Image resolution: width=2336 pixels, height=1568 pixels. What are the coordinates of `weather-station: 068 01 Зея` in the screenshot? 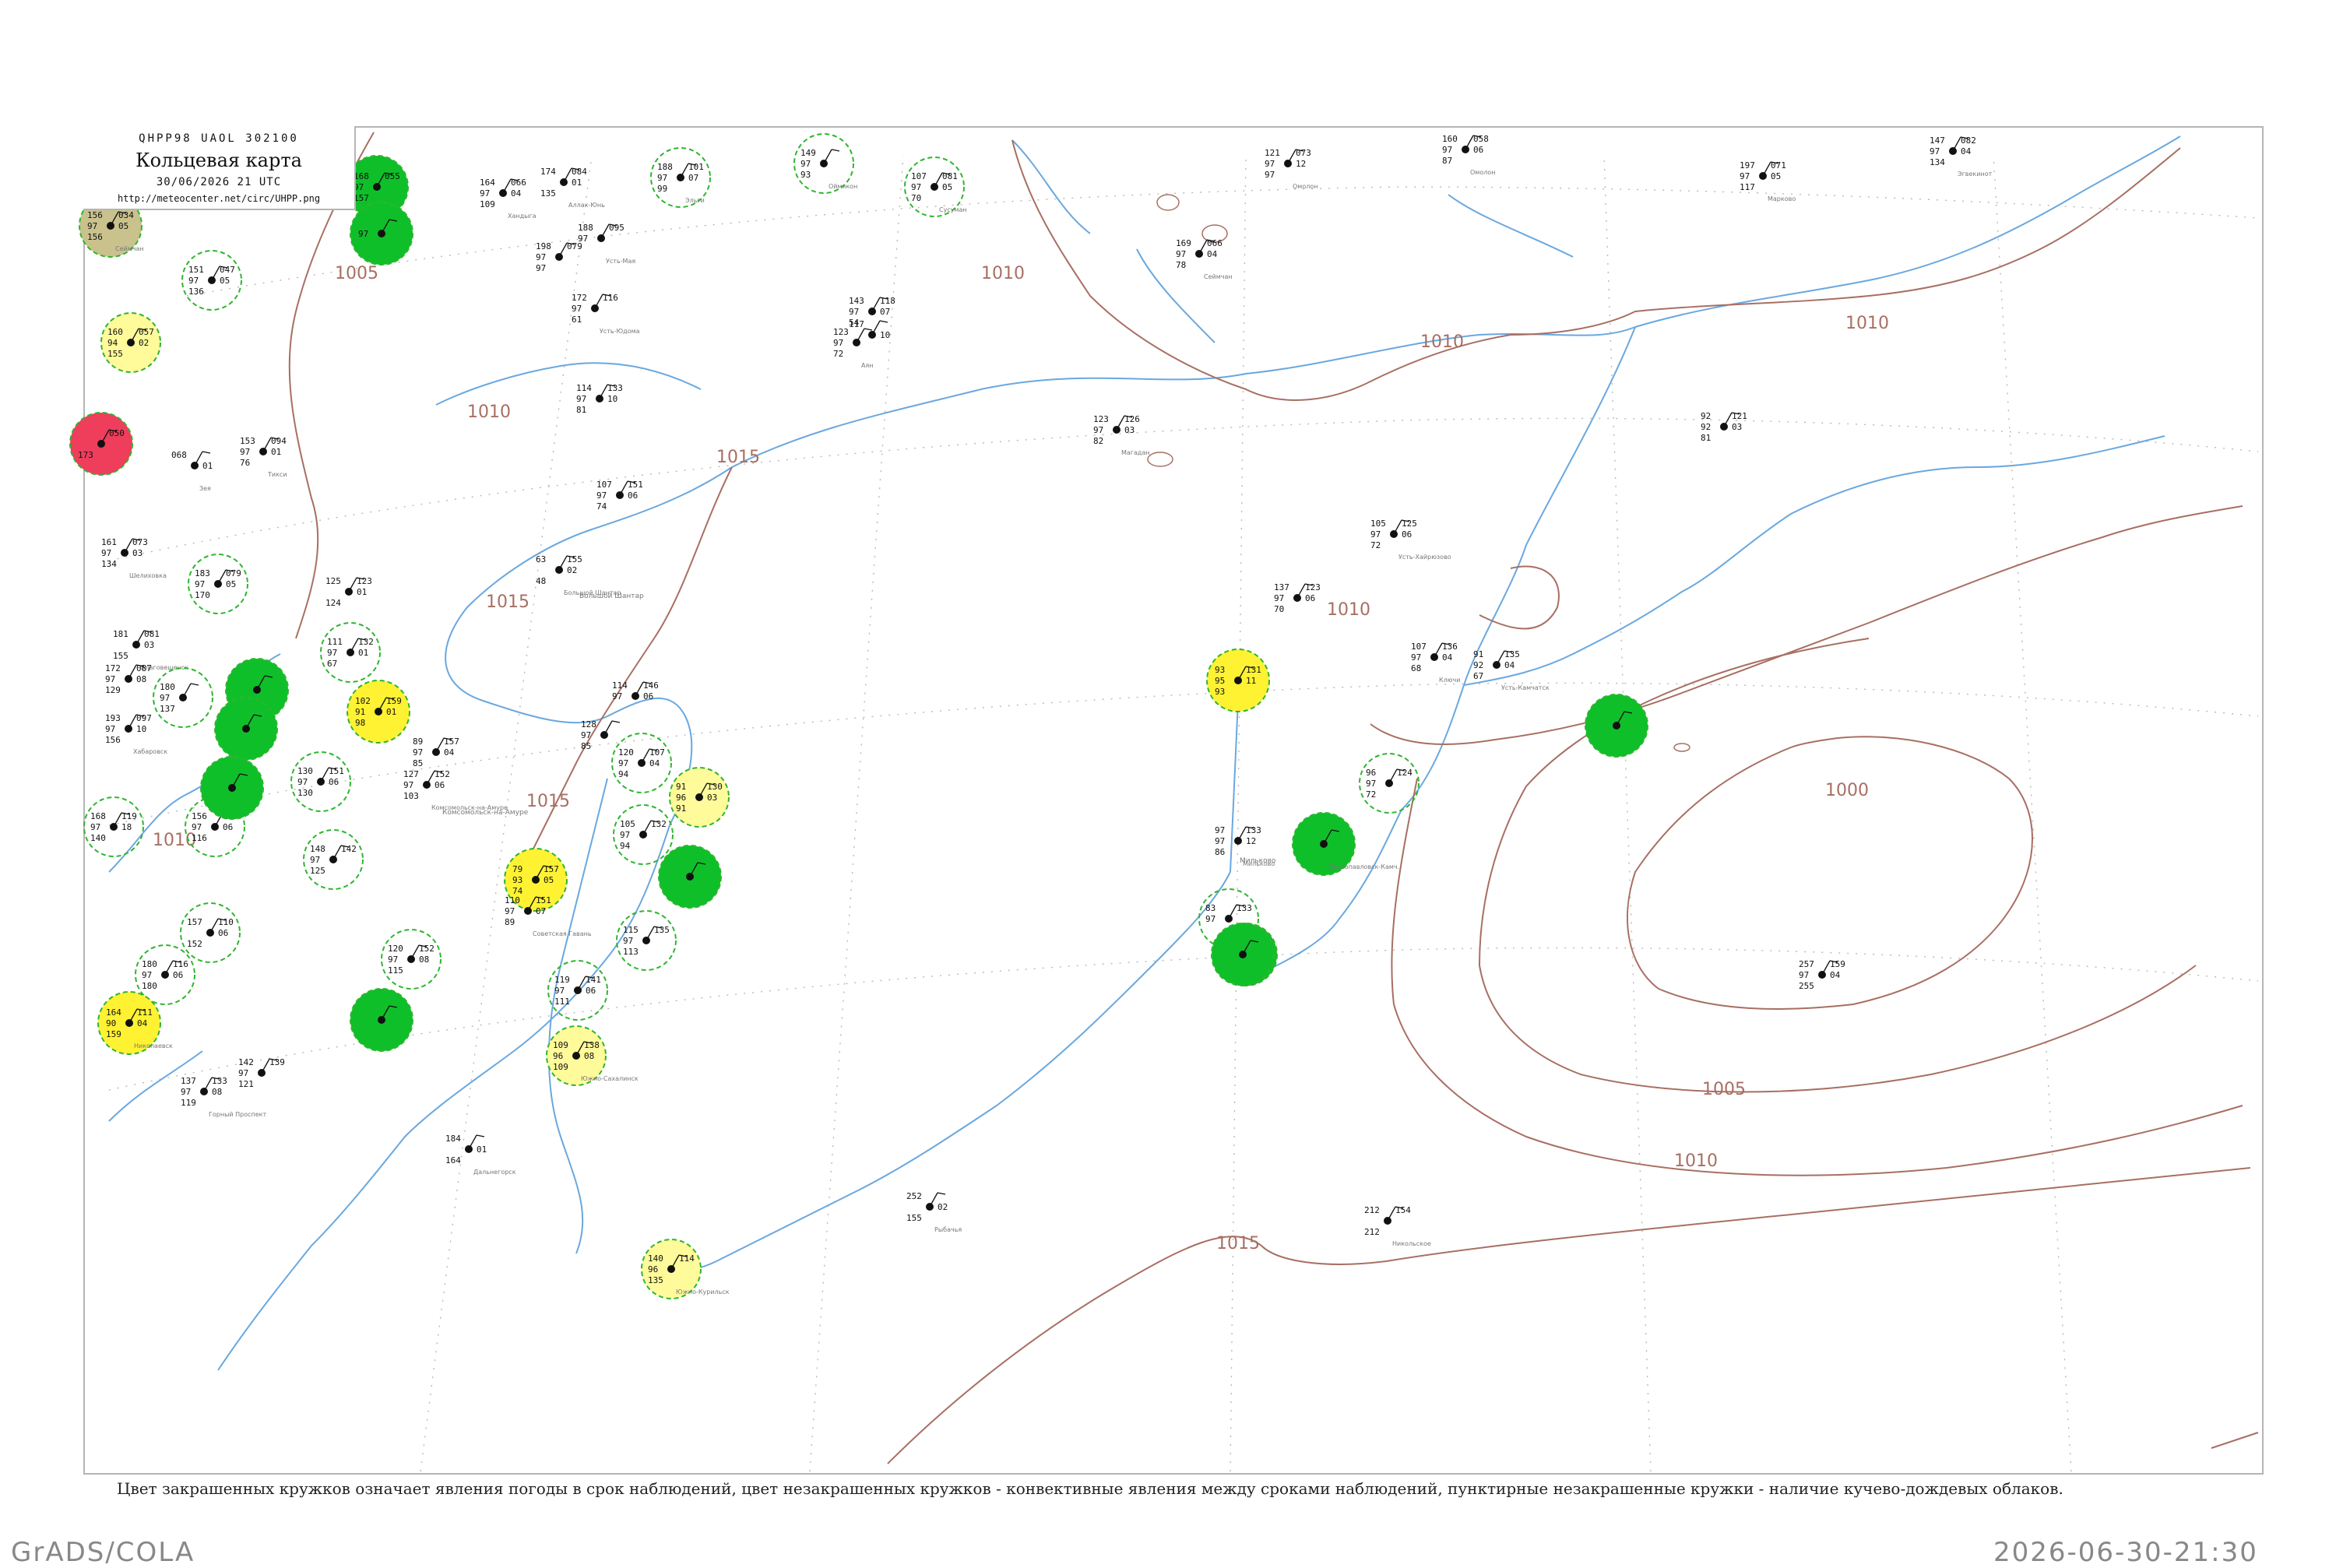 It's located at (192, 471).